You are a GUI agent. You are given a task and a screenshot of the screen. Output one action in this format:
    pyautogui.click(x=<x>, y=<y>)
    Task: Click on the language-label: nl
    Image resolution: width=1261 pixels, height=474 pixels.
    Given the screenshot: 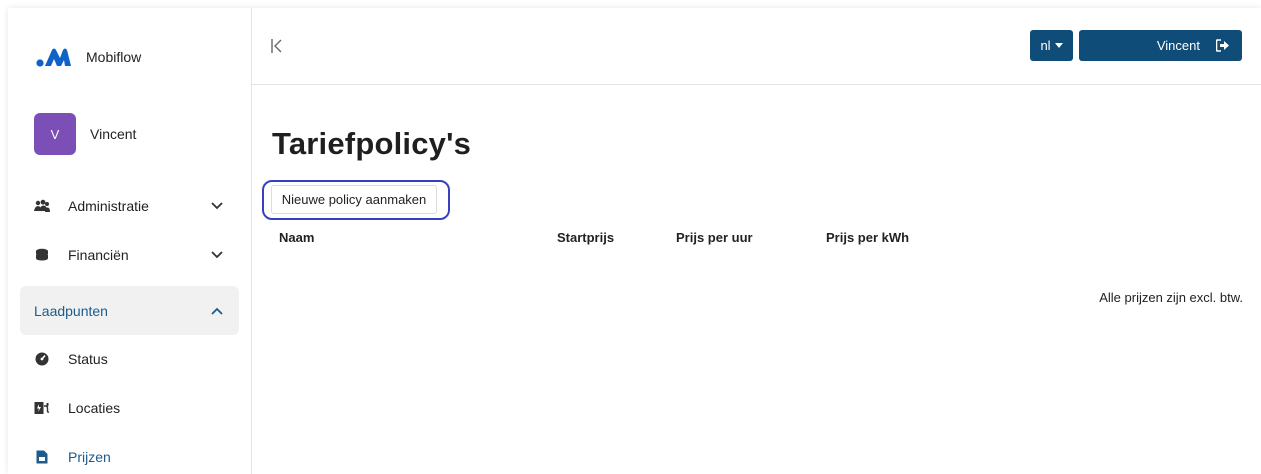 What is the action you would take?
    pyautogui.click(x=1045, y=45)
    